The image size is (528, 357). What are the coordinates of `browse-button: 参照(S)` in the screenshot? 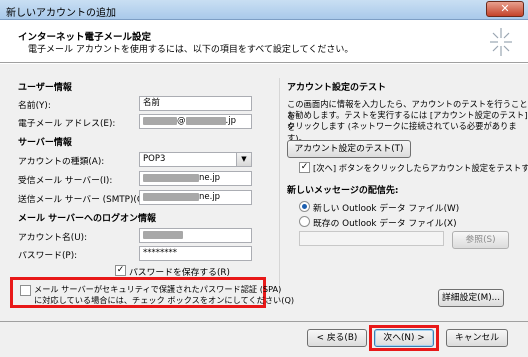 It's located at (480, 240).